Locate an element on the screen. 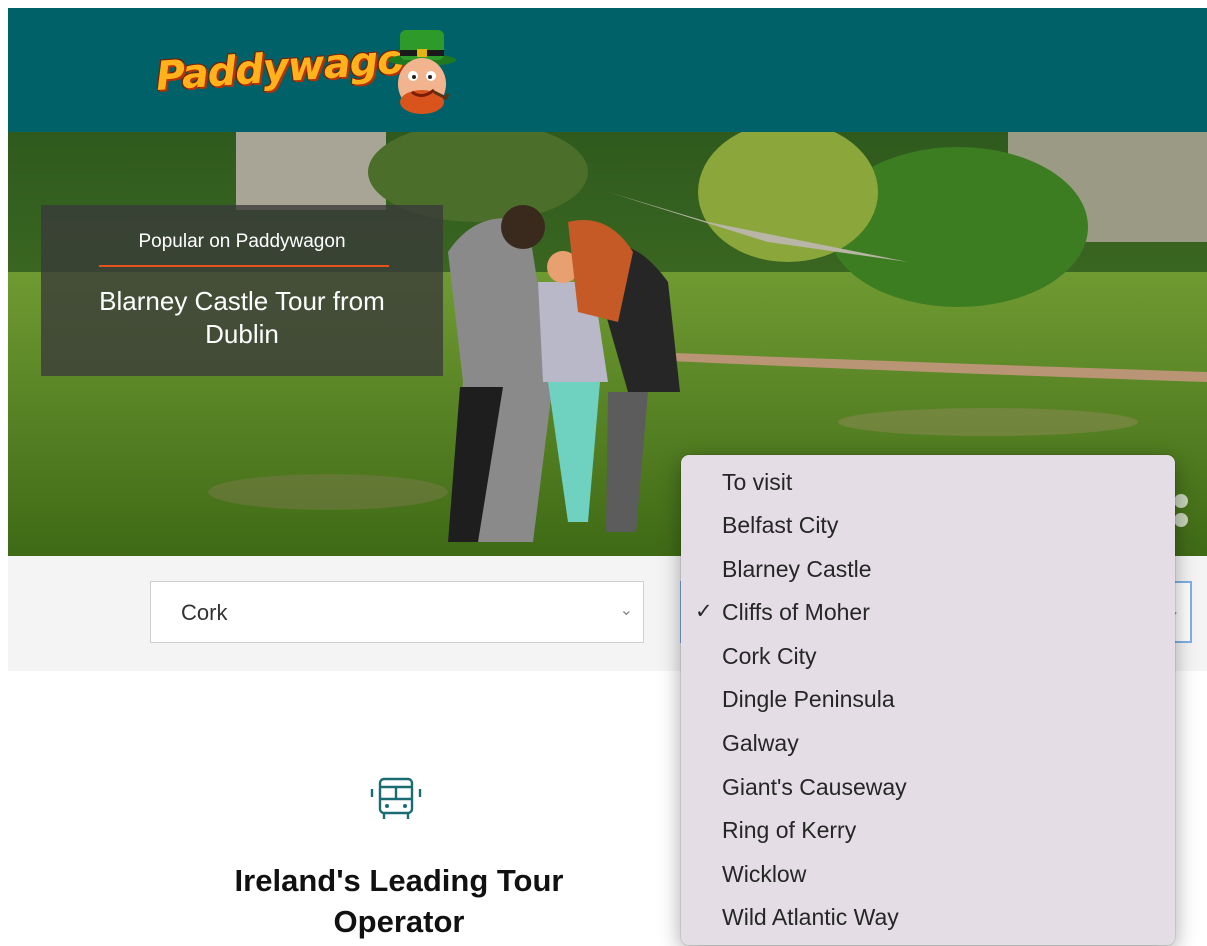 The height and width of the screenshot is (946, 1207). dropdown-option-label: Ring of Kerry is located at coordinates (789, 830).